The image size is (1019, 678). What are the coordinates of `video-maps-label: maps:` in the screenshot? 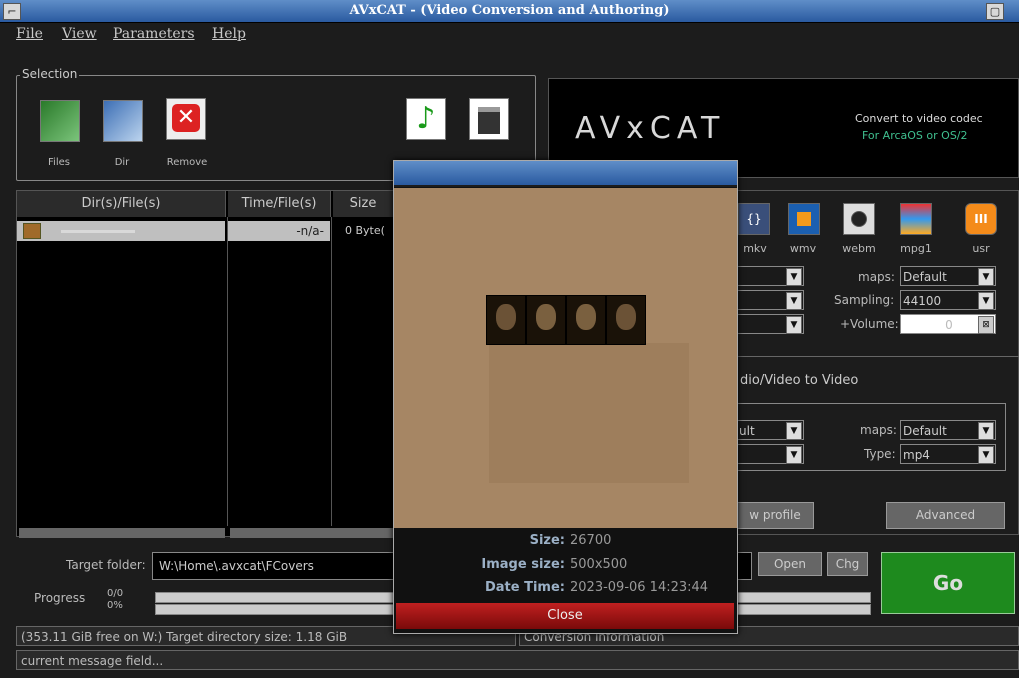 It's located at (878, 430).